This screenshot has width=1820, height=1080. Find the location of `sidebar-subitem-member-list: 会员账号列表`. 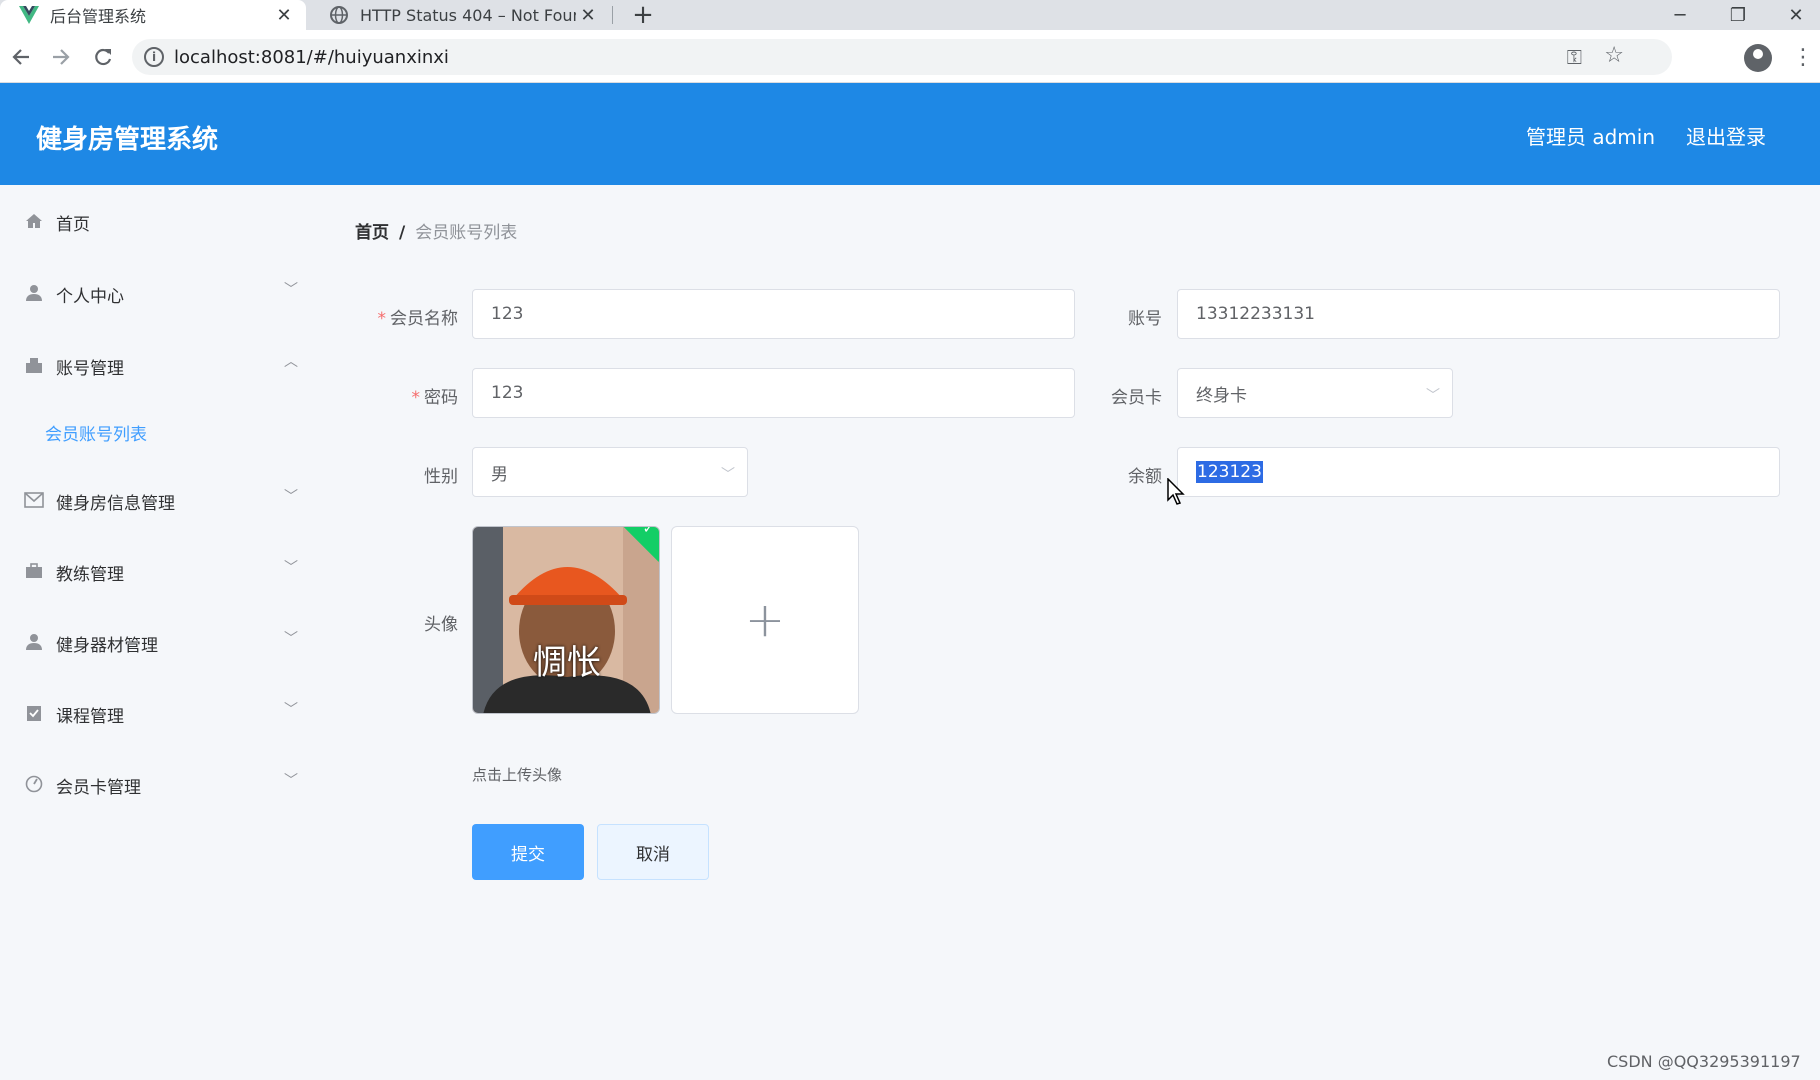

sidebar-subitem-member-list: 会员账号列表 is located at coordinates (96, 432).